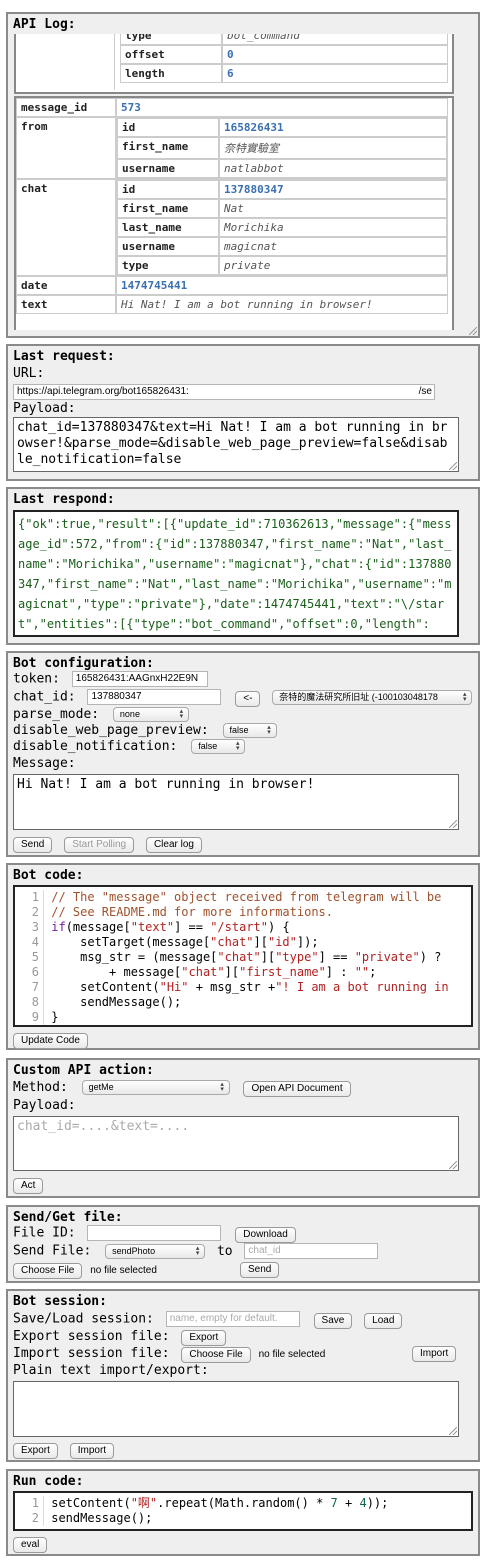 This screenshot has height=1564, width=500. I want to click on entity-value: bot_command, so click(335, 39).